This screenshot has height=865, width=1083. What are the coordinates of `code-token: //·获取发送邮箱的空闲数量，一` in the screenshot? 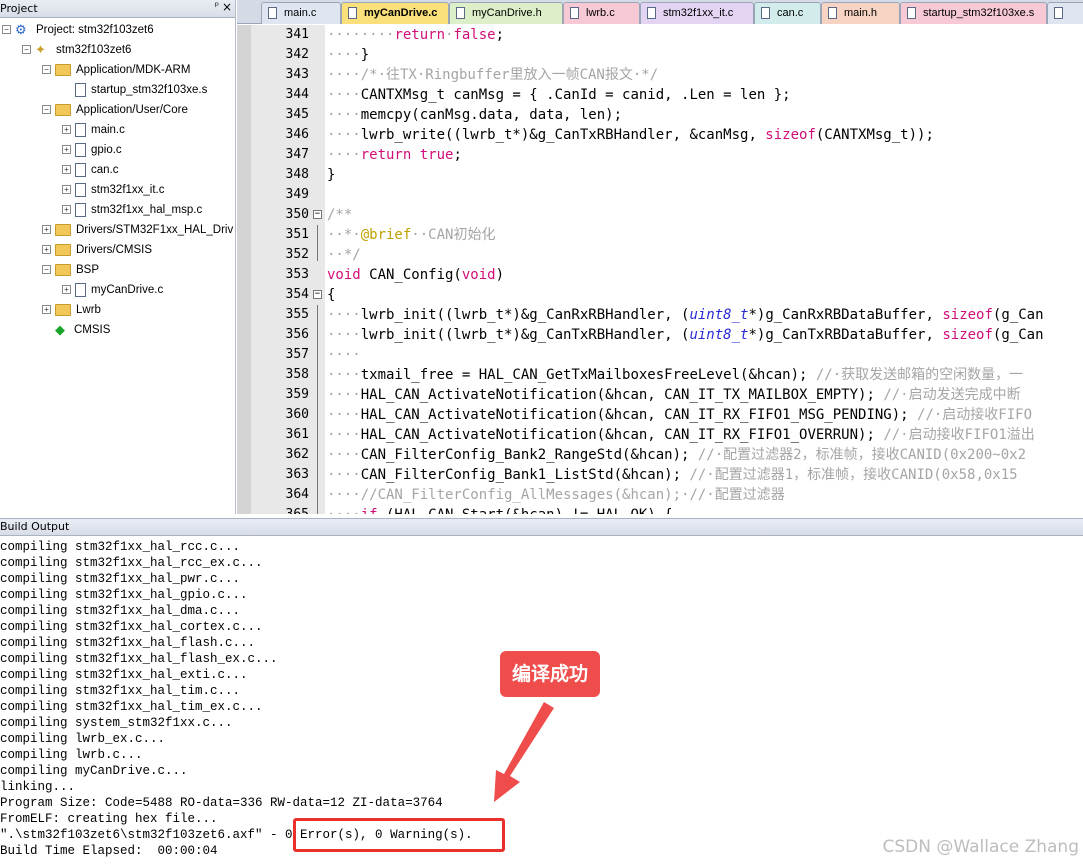 It's located at (919, 375).